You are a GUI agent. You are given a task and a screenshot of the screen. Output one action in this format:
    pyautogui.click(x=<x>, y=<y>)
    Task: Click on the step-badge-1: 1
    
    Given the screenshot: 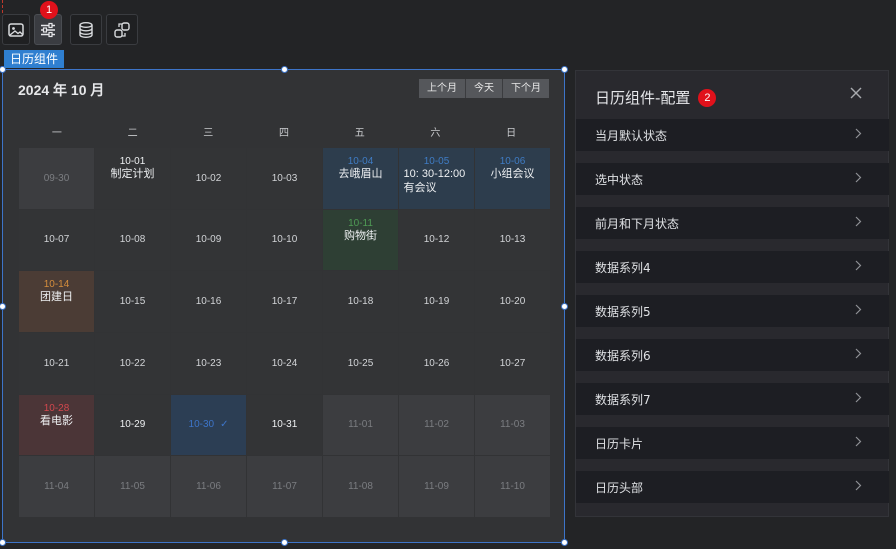 What is the action you would take?
    pyautogui.click(x=49, y=10)
    